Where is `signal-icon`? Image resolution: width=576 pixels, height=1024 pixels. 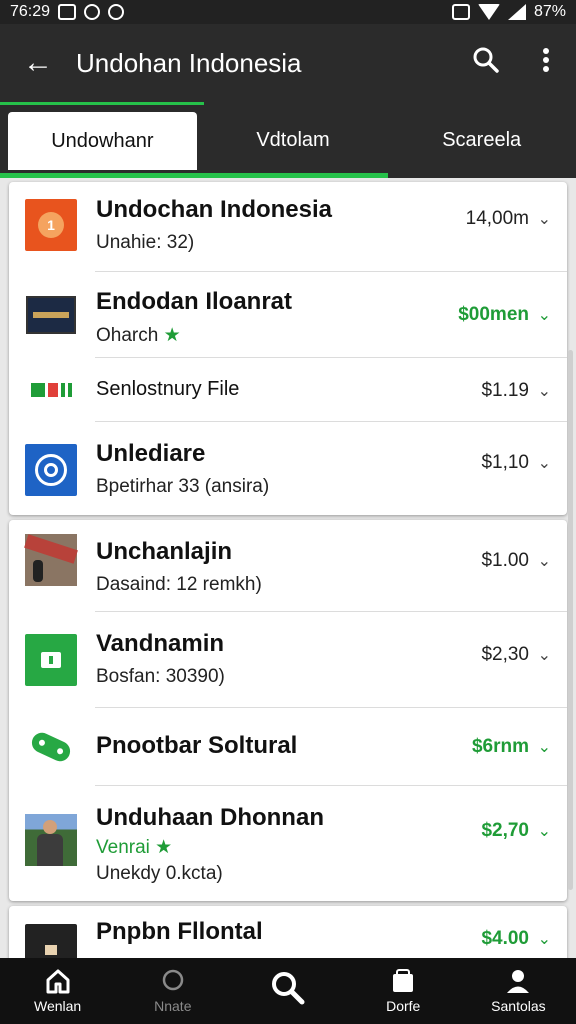 signal-icon is located at coordinates (516, 12).